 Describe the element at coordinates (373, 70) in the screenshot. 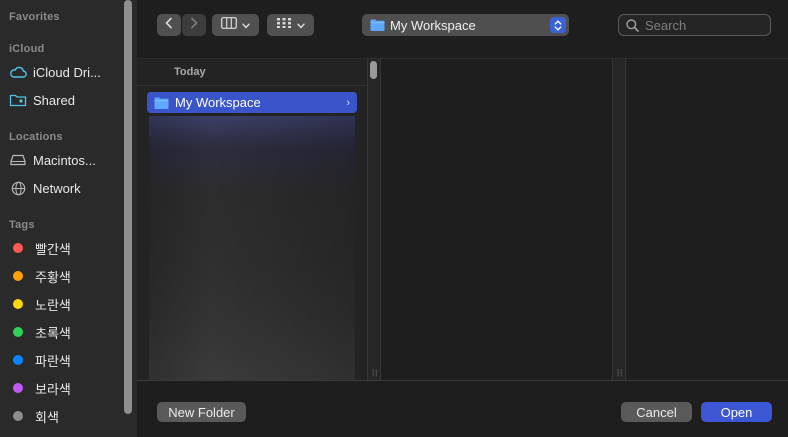

I see `column-1-scrollbar` at that location.